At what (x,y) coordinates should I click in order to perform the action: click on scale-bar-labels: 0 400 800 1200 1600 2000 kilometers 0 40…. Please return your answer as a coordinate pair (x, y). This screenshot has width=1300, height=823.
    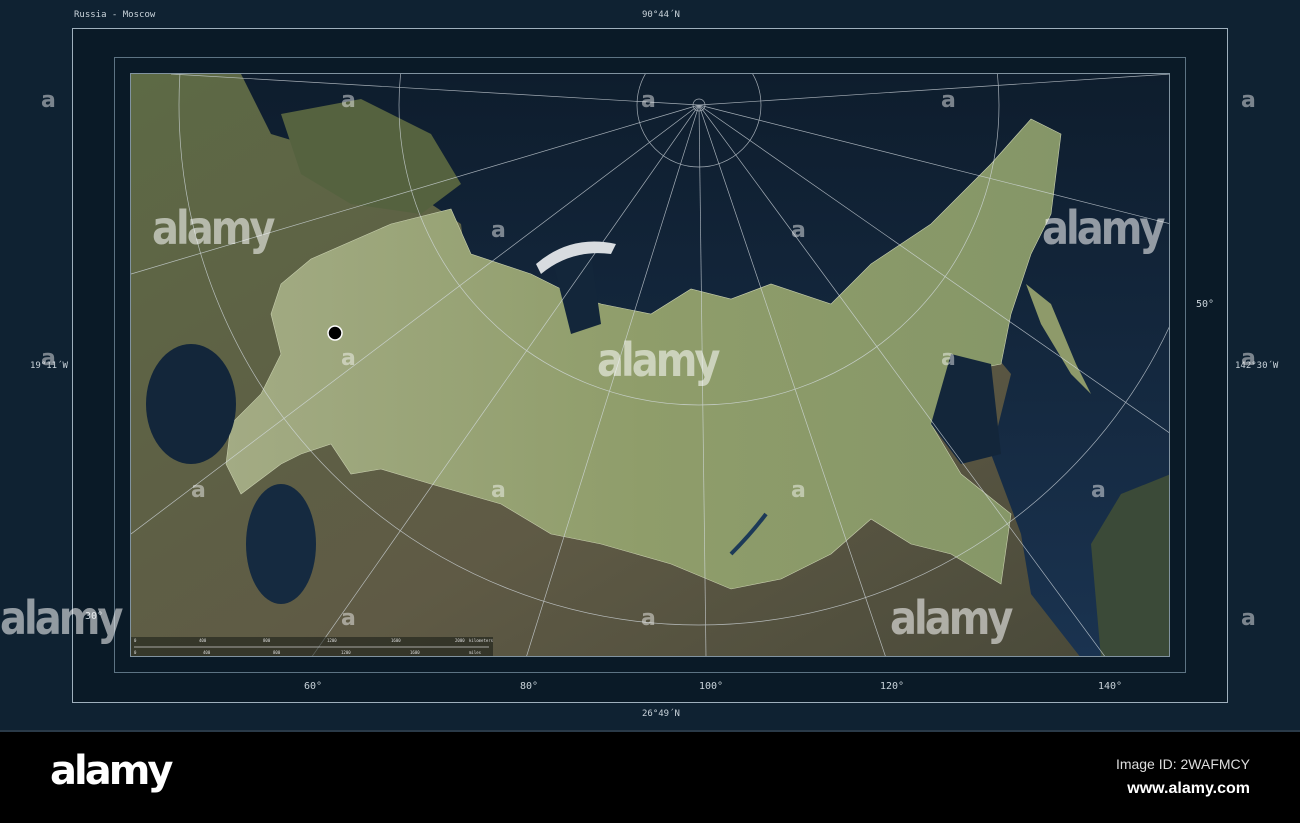
    Looking at the image, I should click on (312, 646).